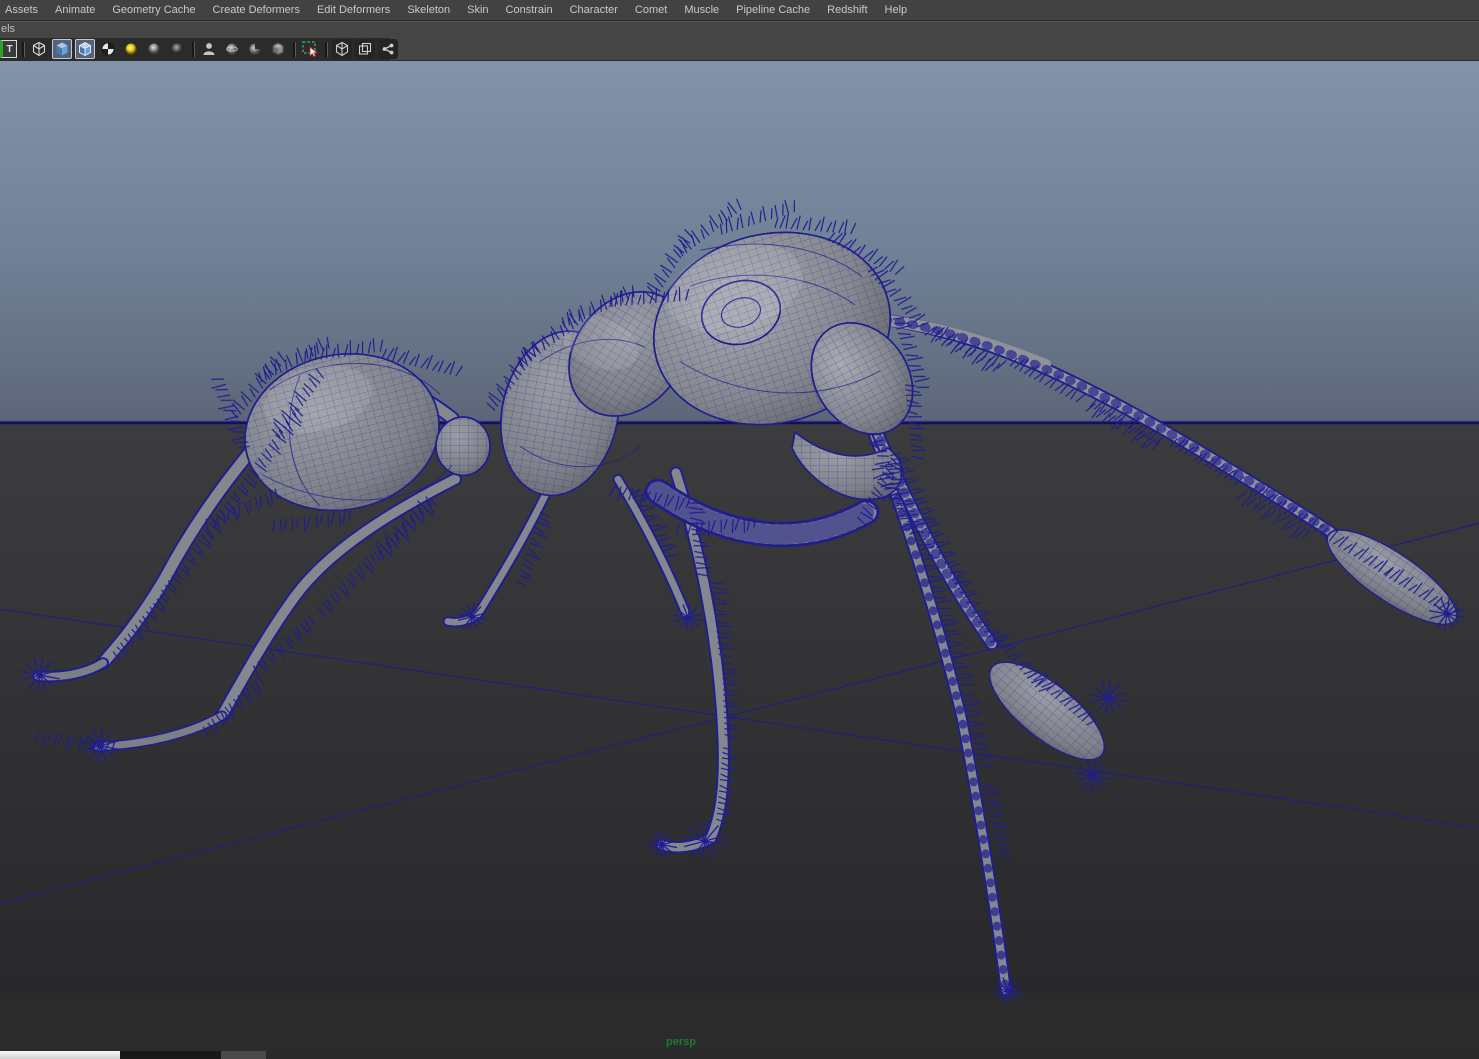 The height and width of the screenshot is (1059, 1479). I want to click on shadows-sphere-icon, so click(154, 49).